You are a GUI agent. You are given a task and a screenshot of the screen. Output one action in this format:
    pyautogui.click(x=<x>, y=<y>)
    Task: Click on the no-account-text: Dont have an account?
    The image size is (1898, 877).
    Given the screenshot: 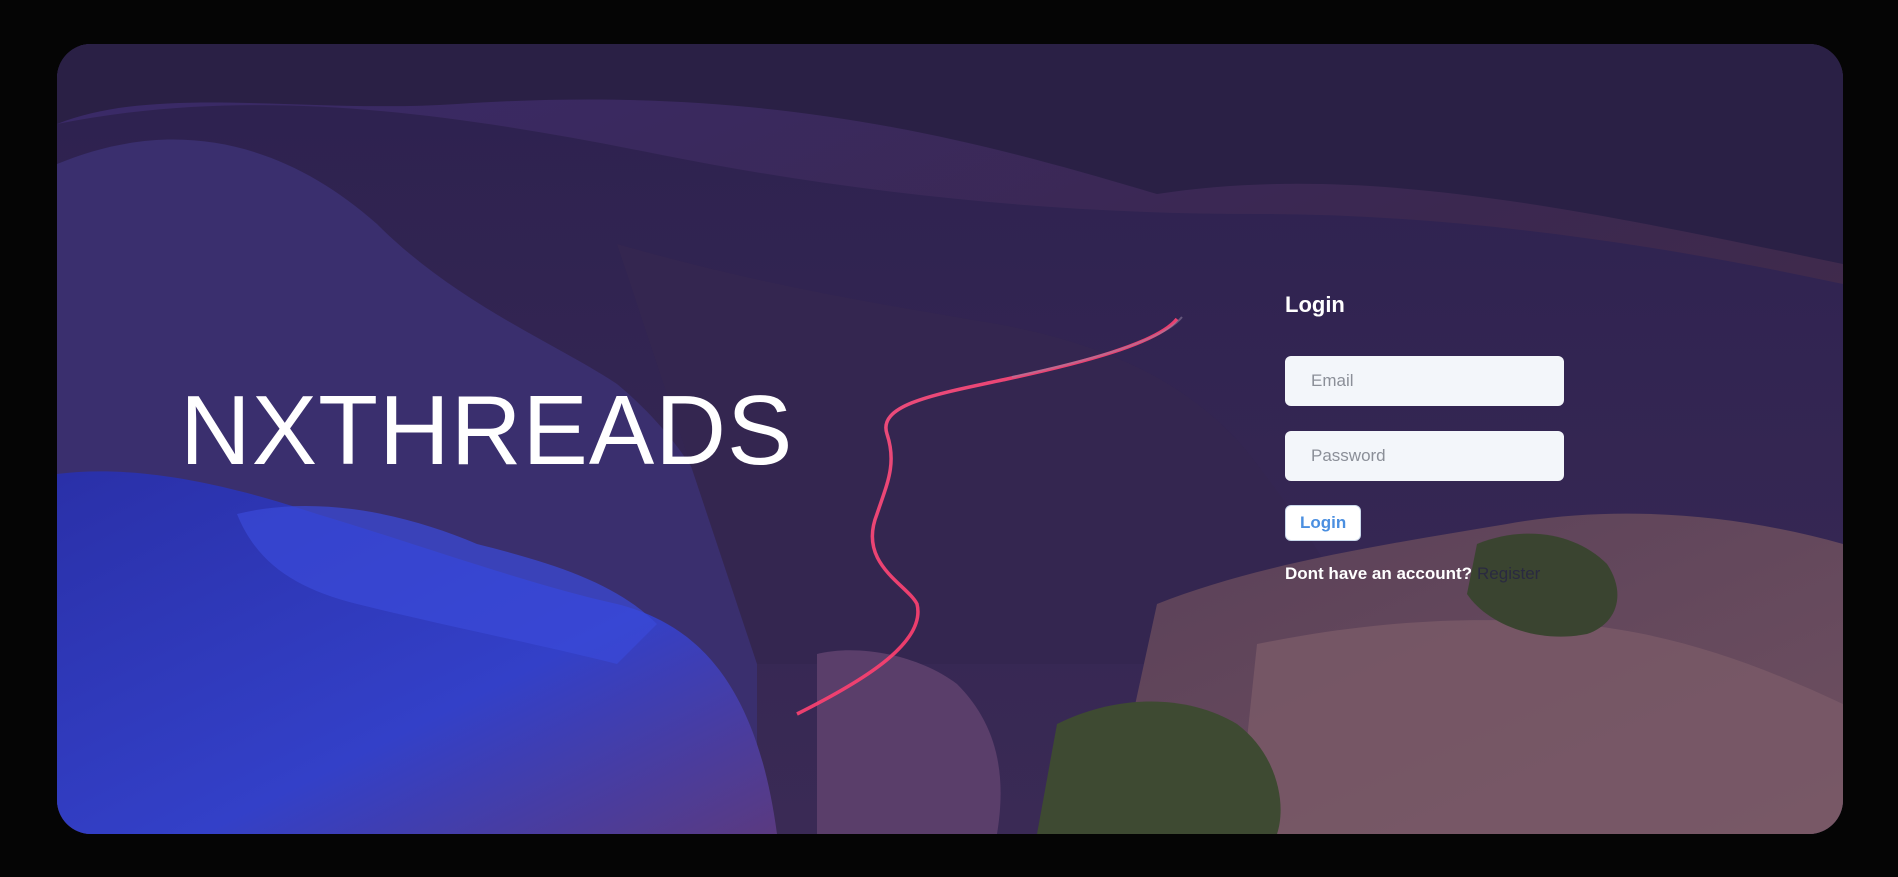 What is the action you would take?
    pyautogui.click(x=1379, y=573)
    